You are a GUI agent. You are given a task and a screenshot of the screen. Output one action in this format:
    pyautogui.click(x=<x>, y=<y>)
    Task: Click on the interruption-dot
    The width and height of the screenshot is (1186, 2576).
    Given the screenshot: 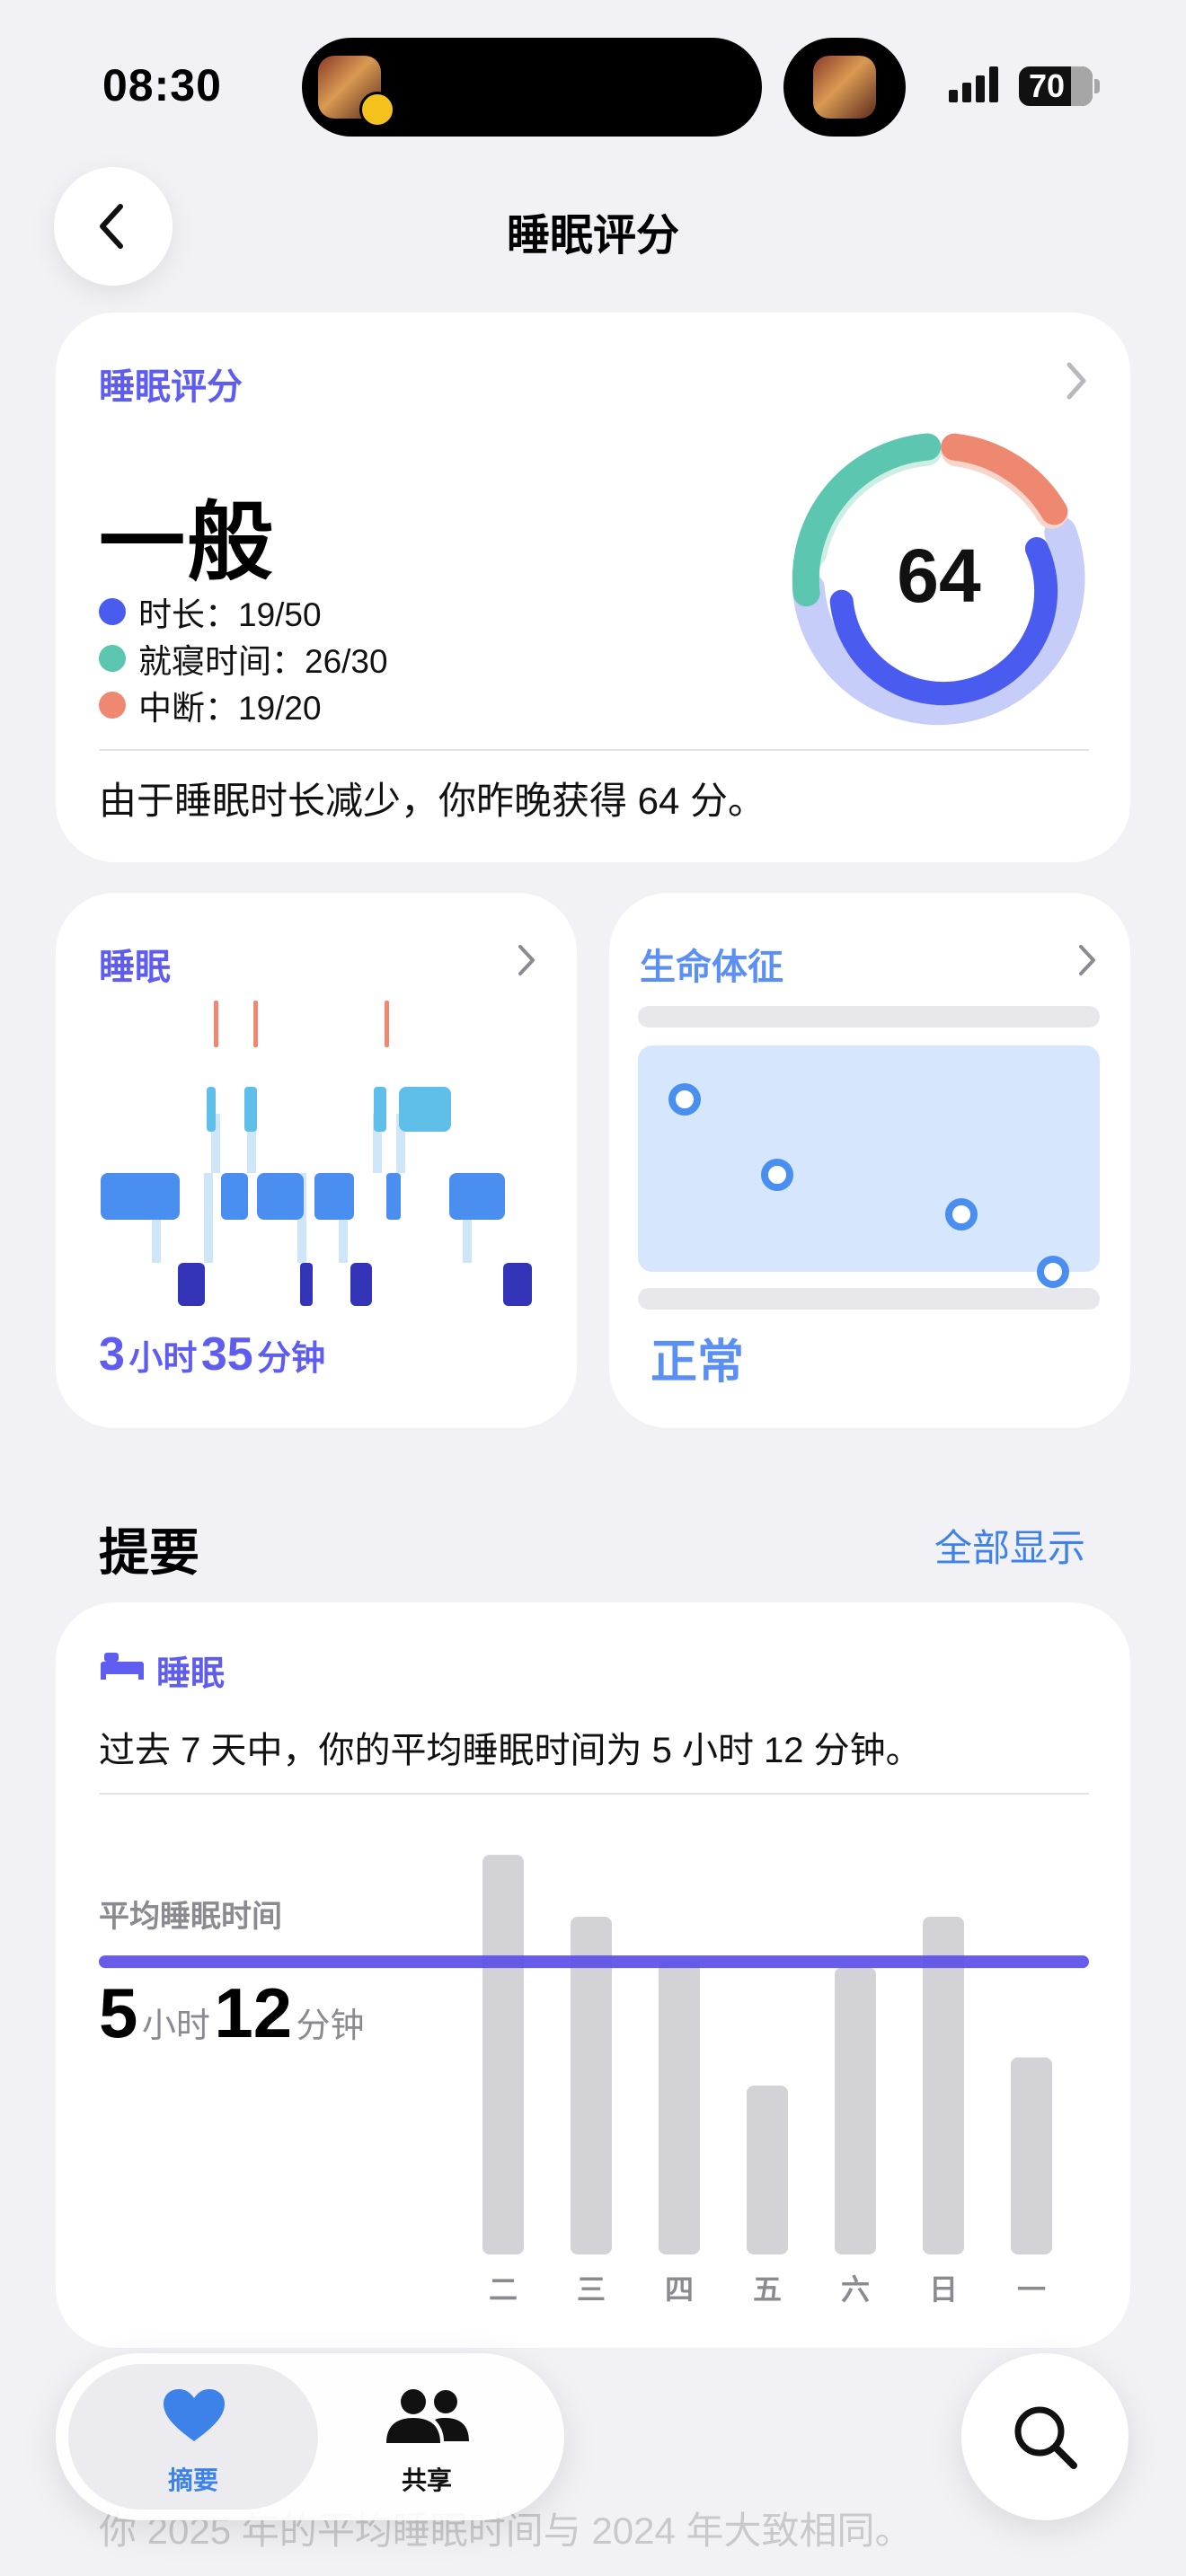 What is the action you would take?
    pyautogui.click(x=112, y=705)
    